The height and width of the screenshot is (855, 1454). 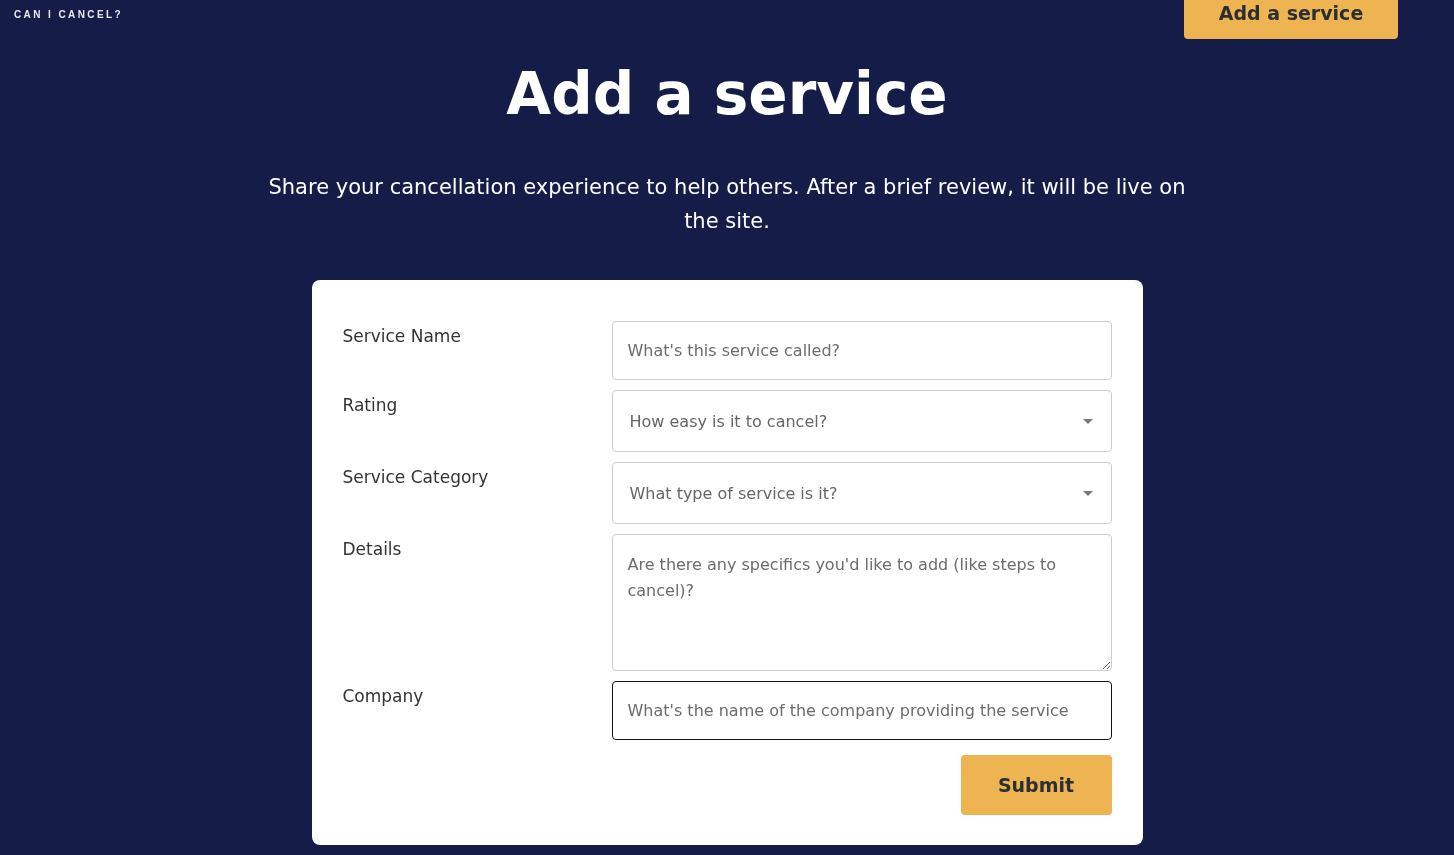 What do you see at coordinates (416, 477) in the screenshot?
I see `field-label: Service Category` at bounding box center [416, 477].